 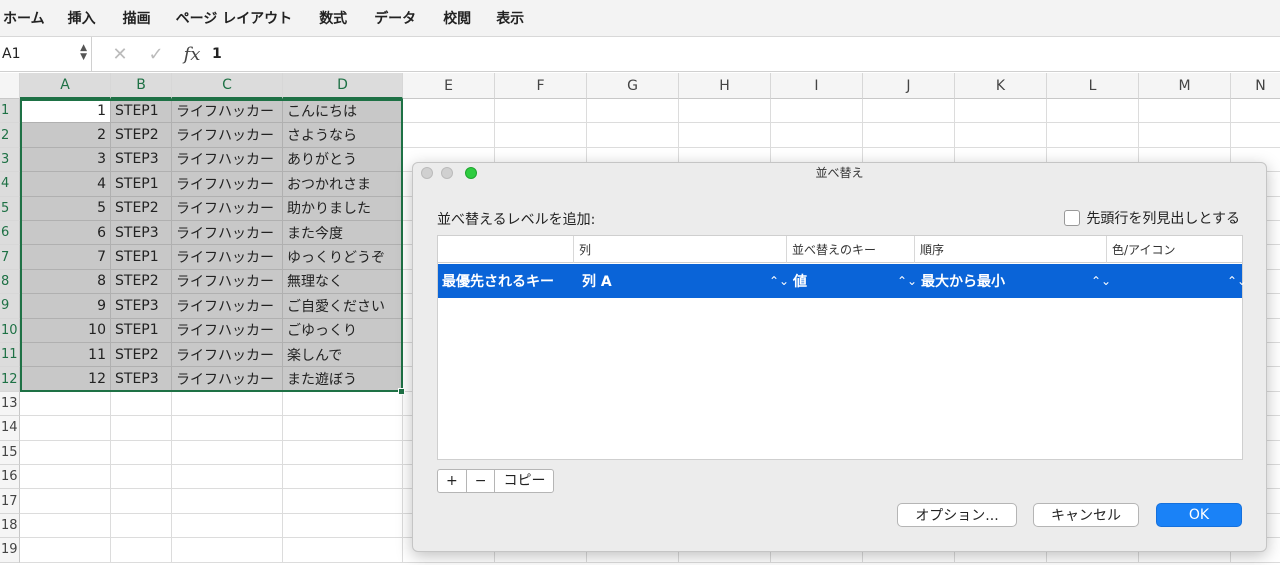 I want to click on cell-c1: ライフハッカー, so click(x=227, y=111).